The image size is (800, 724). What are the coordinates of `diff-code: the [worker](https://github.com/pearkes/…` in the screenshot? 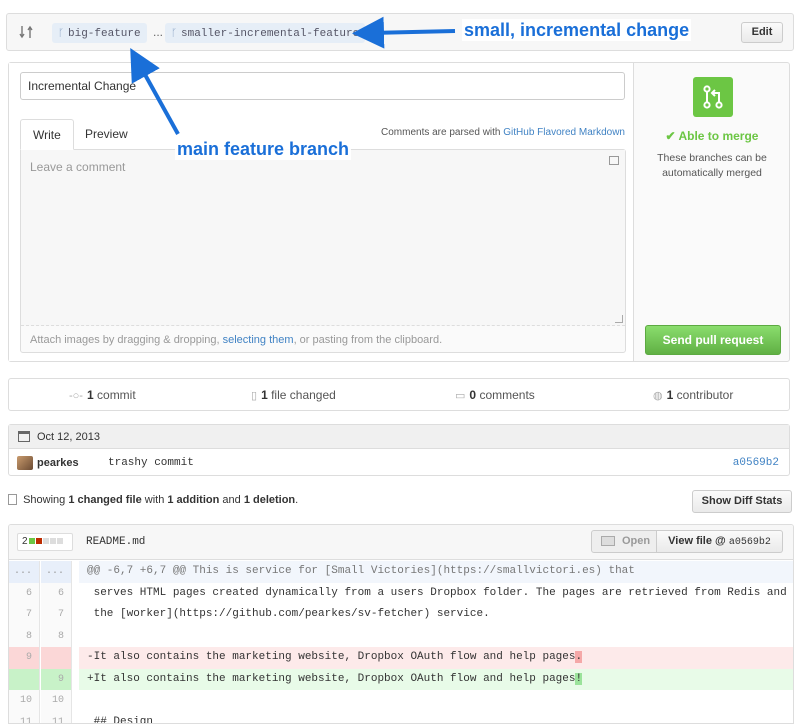 It's located at (436, 615).